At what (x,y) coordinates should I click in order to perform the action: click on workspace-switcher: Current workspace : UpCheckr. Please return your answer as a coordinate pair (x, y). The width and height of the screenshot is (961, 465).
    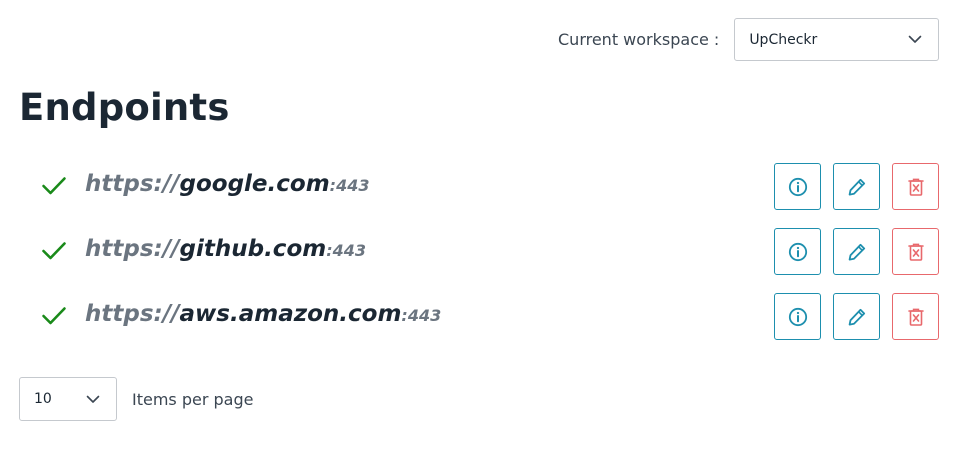
    Looking at the image, I should click on (749, 39).